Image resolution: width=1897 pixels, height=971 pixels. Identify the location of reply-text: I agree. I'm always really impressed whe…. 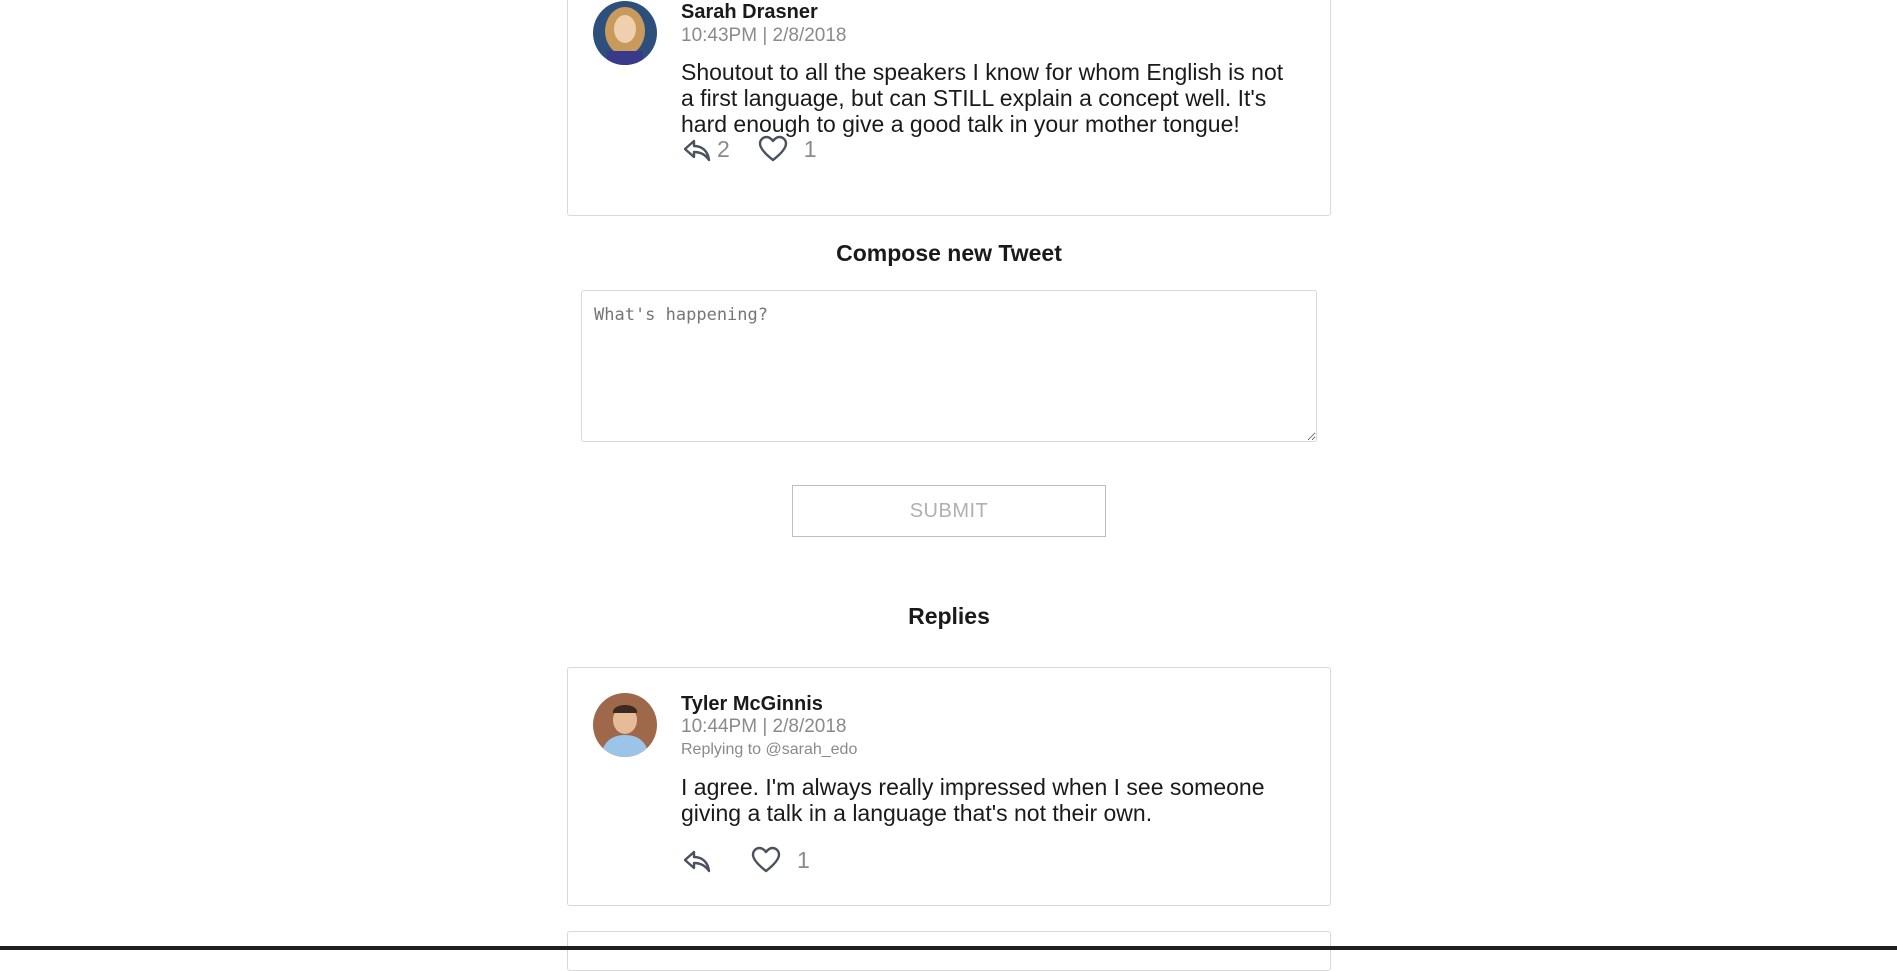
(973, 800).